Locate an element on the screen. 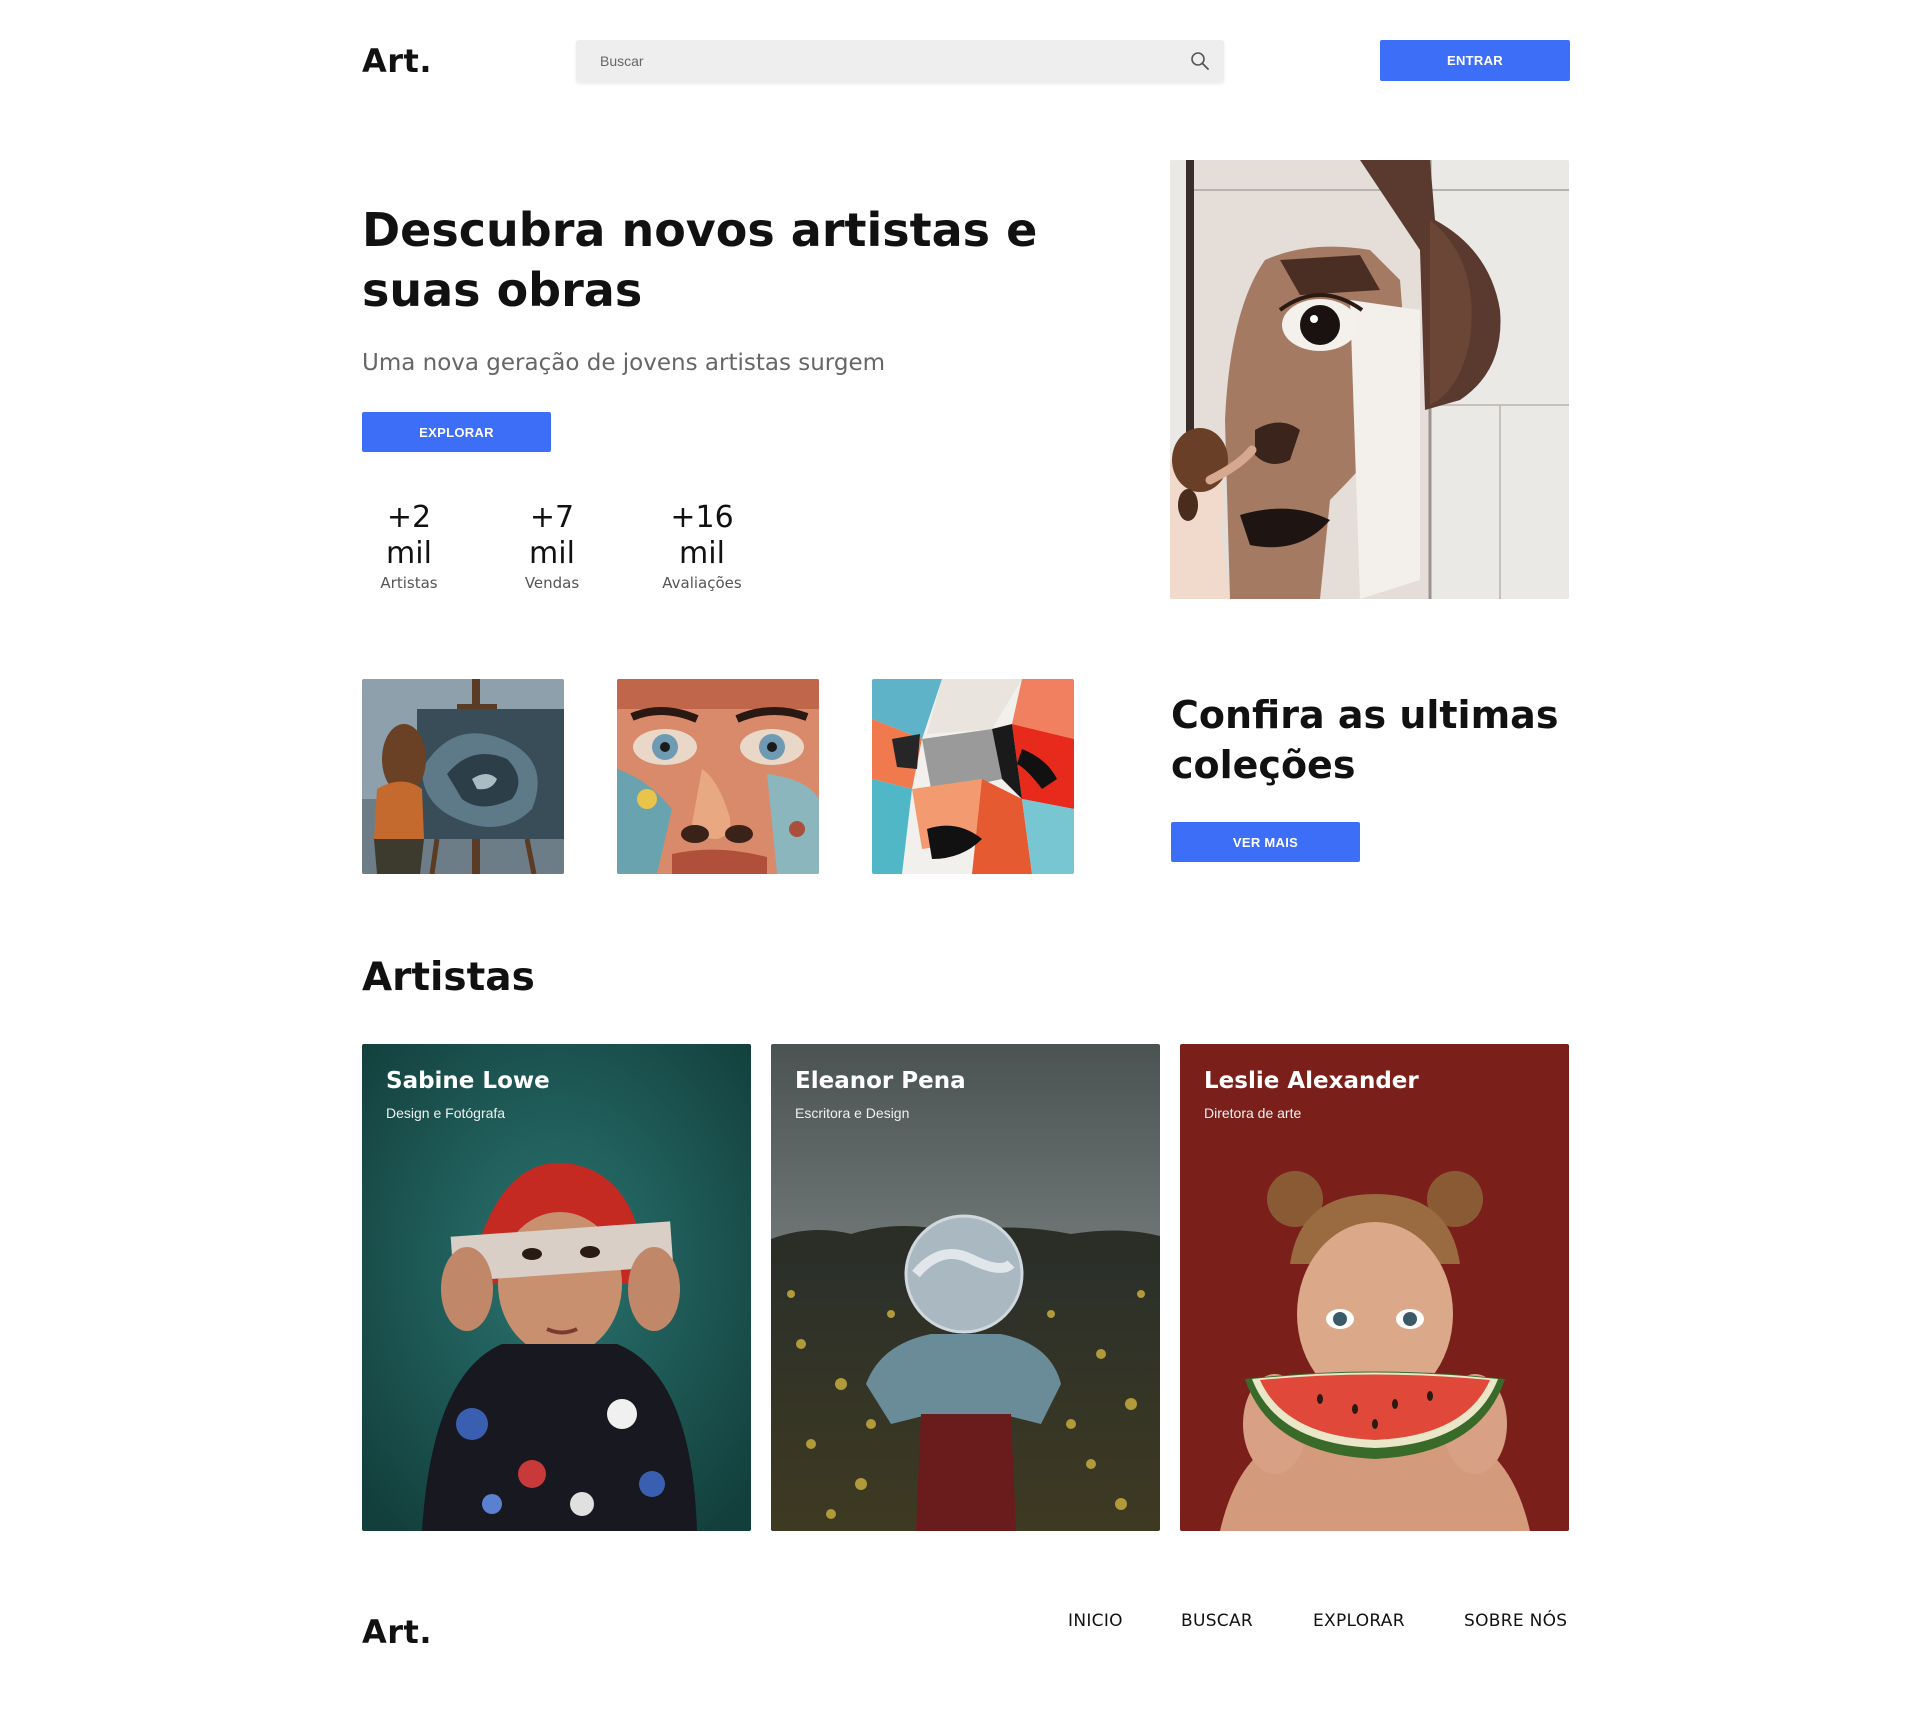  collection-thumb-painter is located at coordinates (463, 776).